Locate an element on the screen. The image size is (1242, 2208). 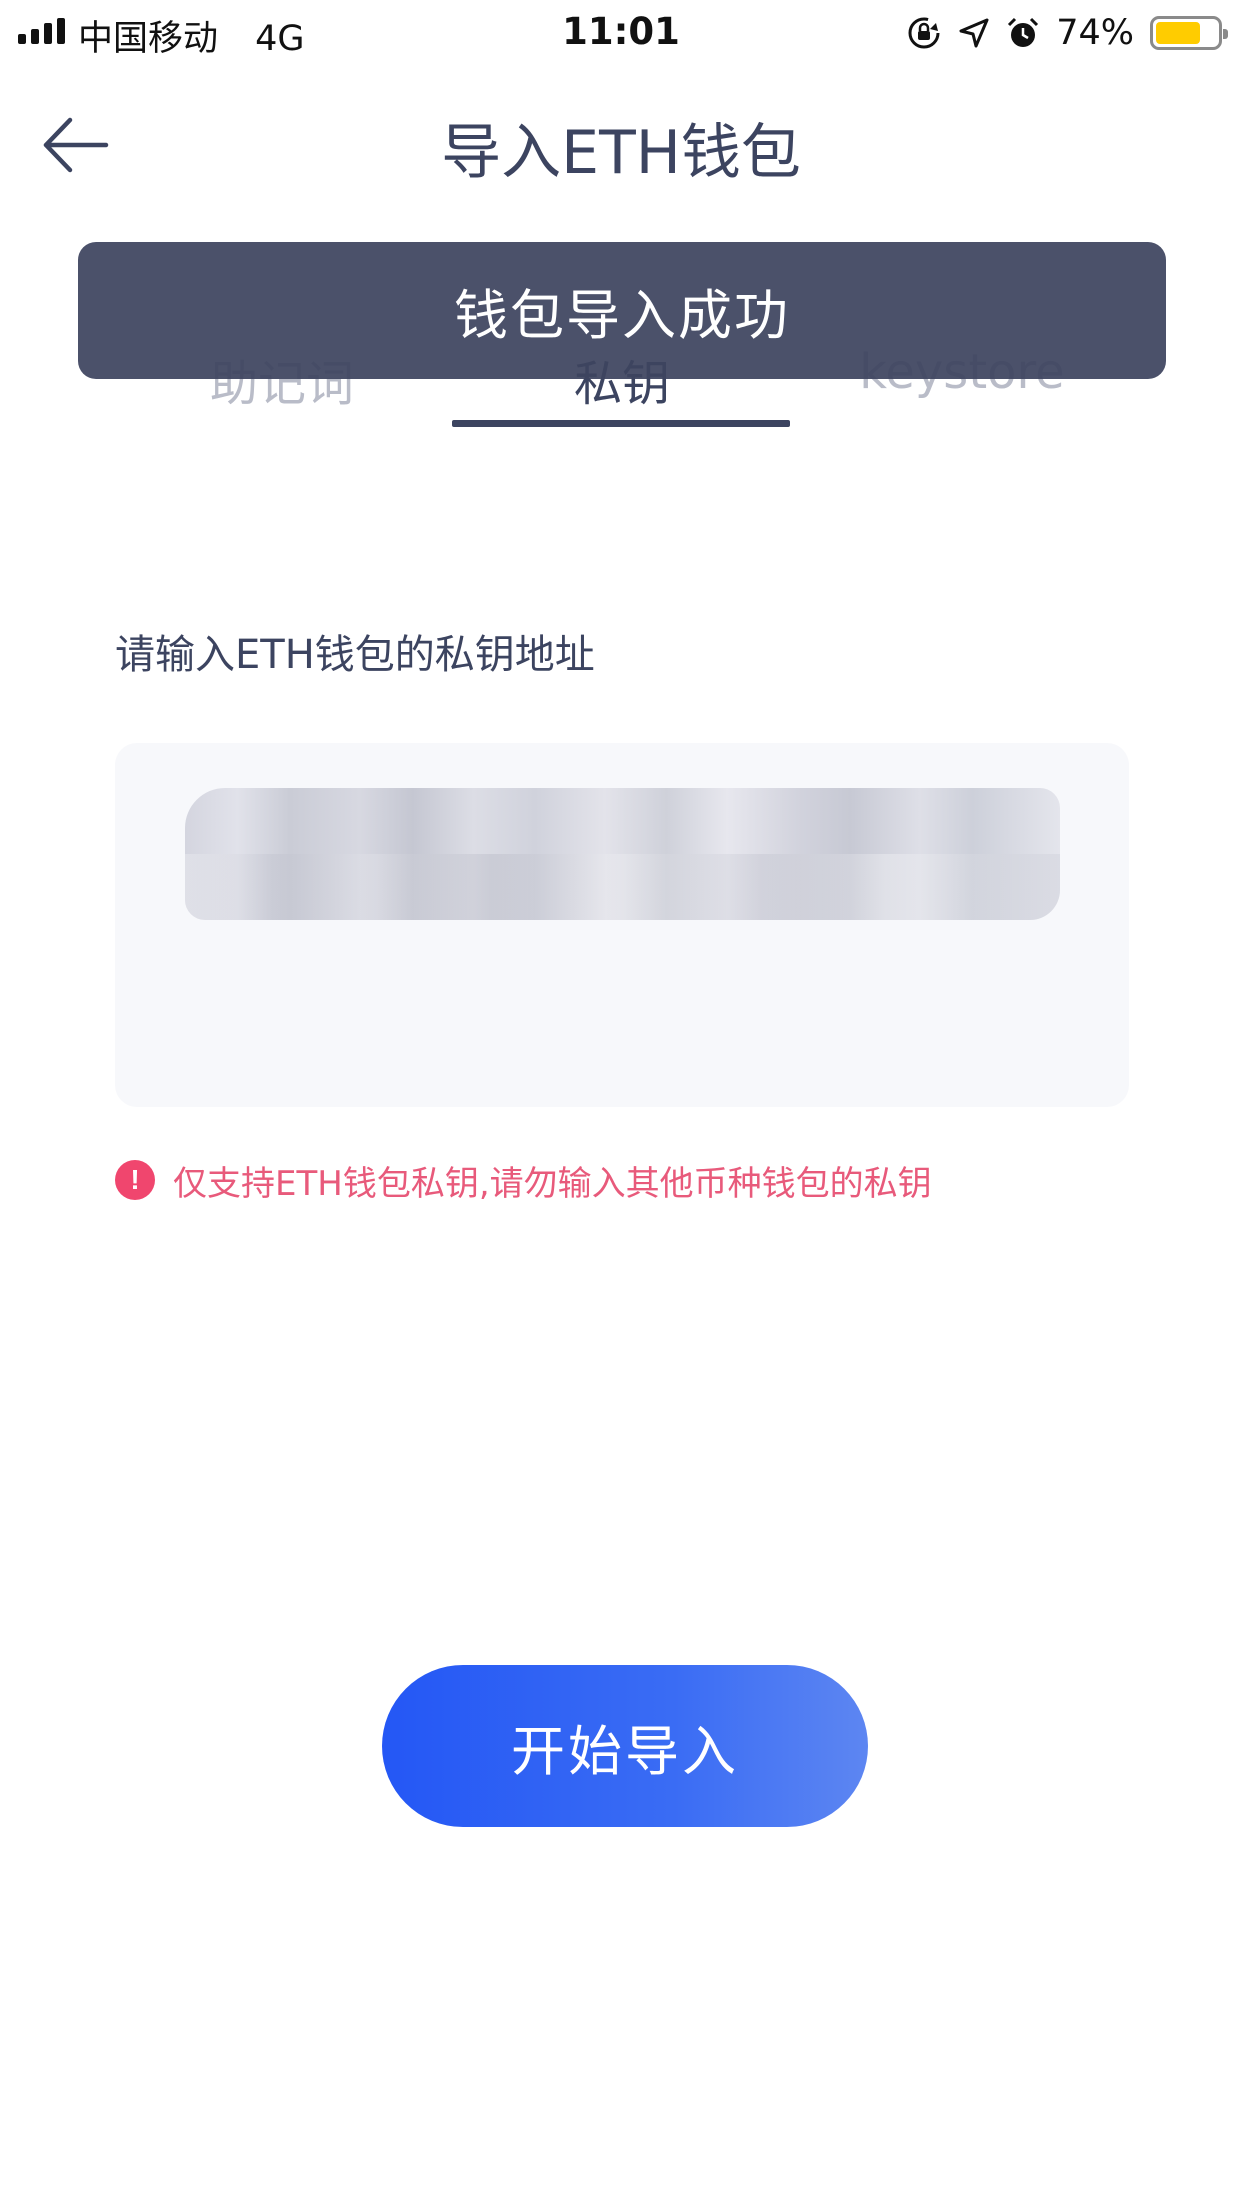
warning-text: 仅支持ETH钱包私钥,请勿输入其他币种钱包的私钥 is located at coordinates (552, 1183).